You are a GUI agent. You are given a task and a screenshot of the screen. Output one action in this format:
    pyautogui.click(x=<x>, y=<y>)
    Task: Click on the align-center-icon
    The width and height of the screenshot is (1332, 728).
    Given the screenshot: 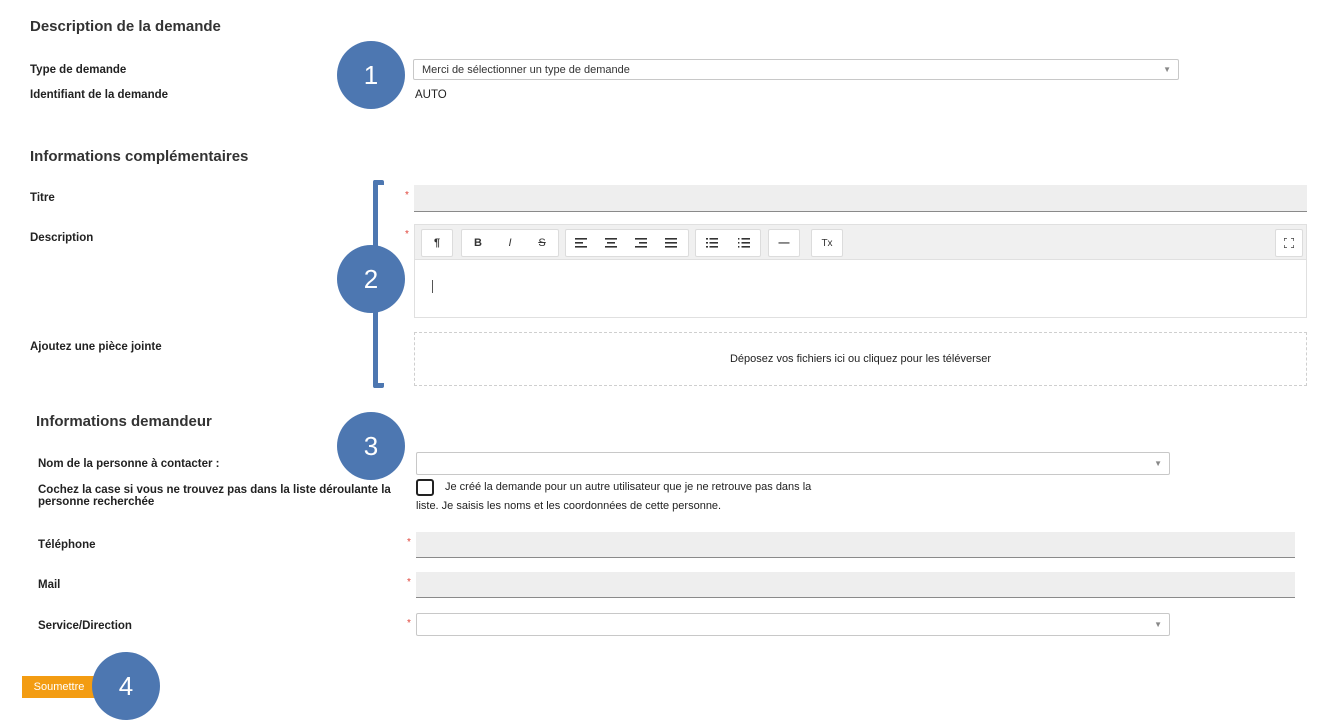 What is the action you would take?
    pyautogui.click(x=611, y=243)
    